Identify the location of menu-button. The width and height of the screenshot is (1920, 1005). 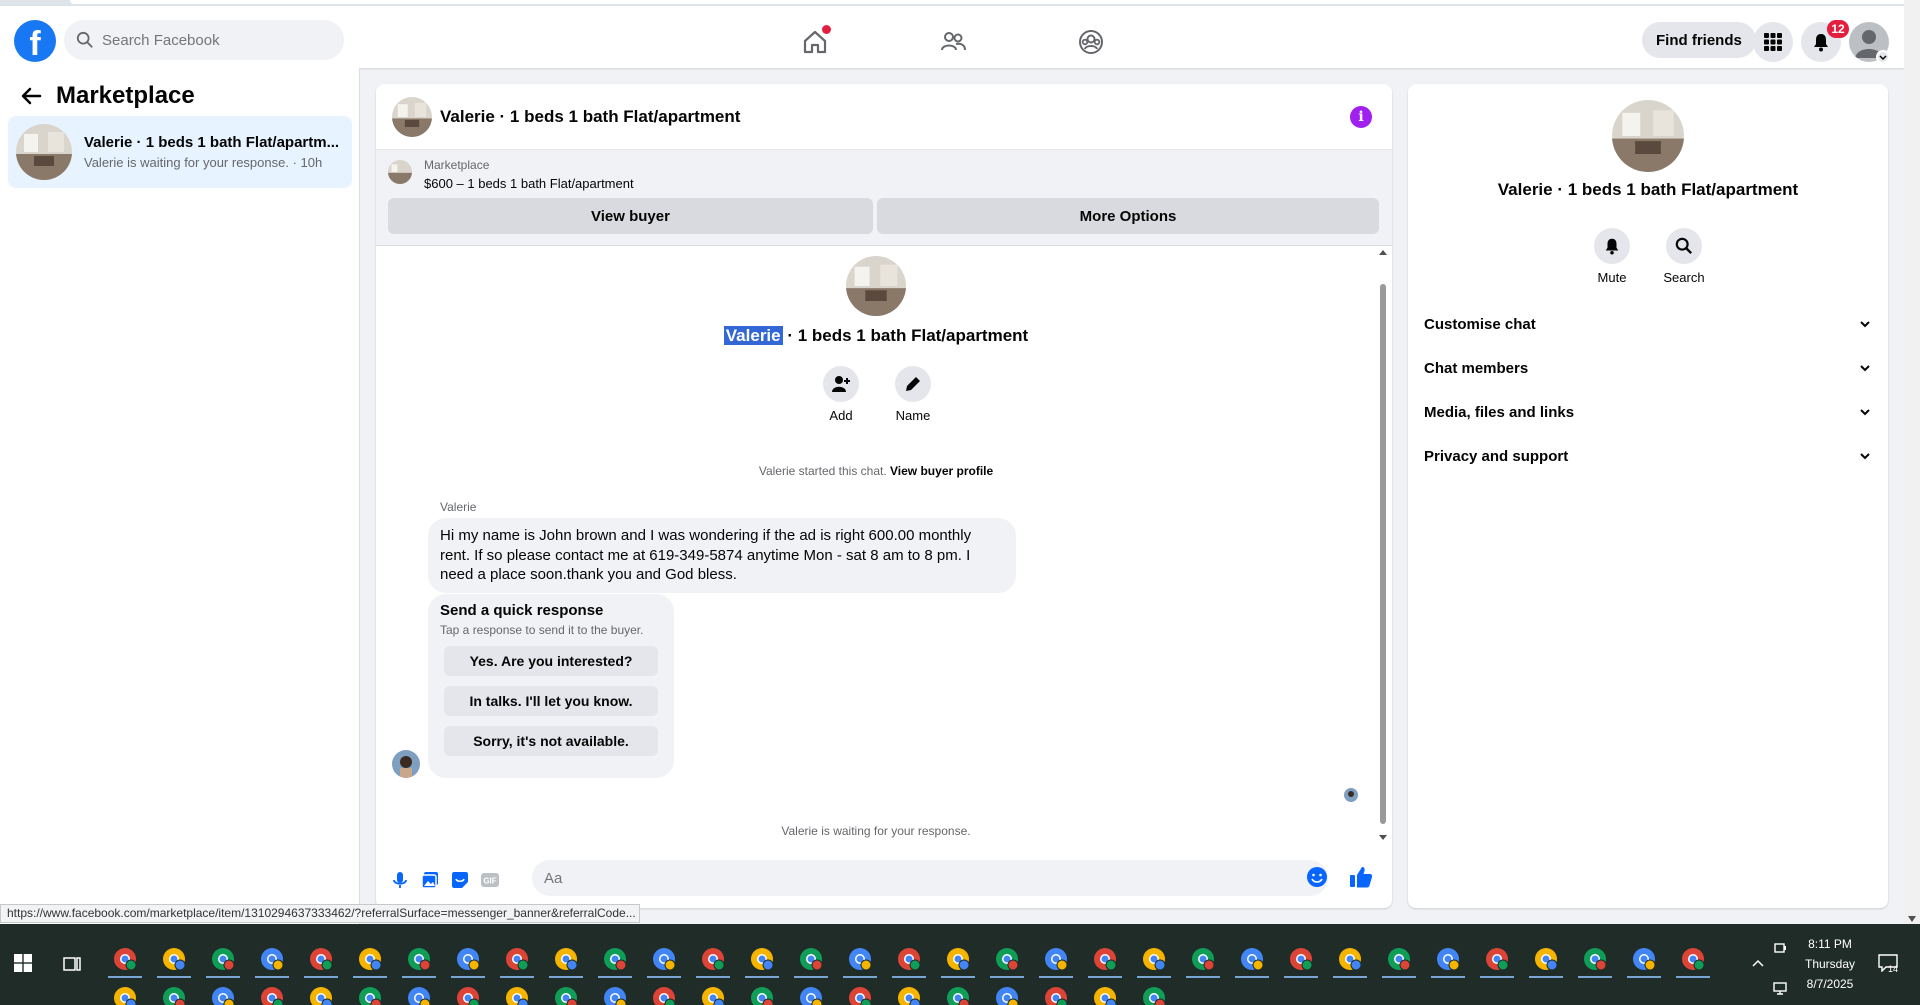
(1773, 42).